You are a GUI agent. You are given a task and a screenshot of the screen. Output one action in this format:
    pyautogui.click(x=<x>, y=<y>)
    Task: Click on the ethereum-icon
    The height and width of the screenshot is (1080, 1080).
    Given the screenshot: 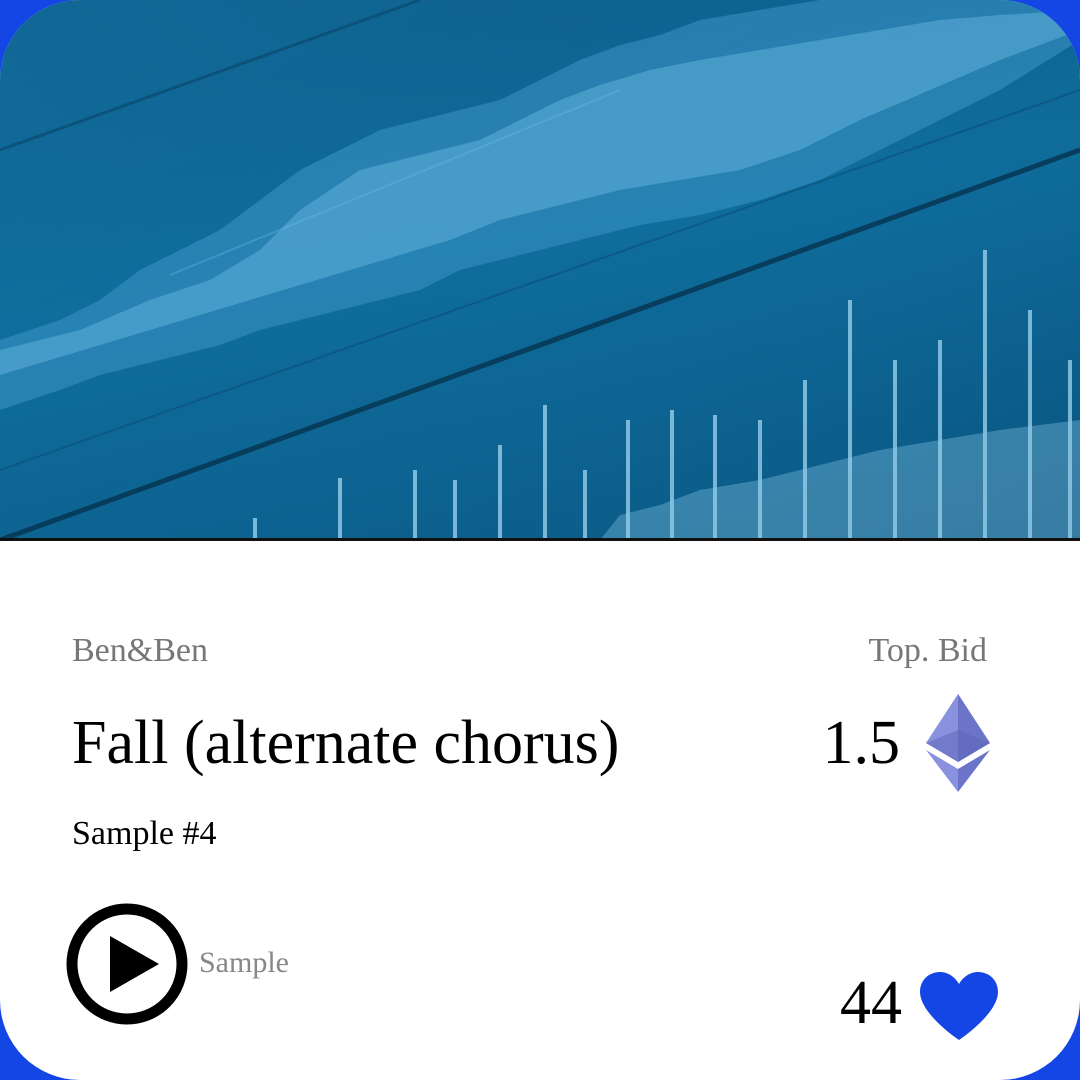 What is the action you would take?
    pyautogui.click(x=958, y=743)
    